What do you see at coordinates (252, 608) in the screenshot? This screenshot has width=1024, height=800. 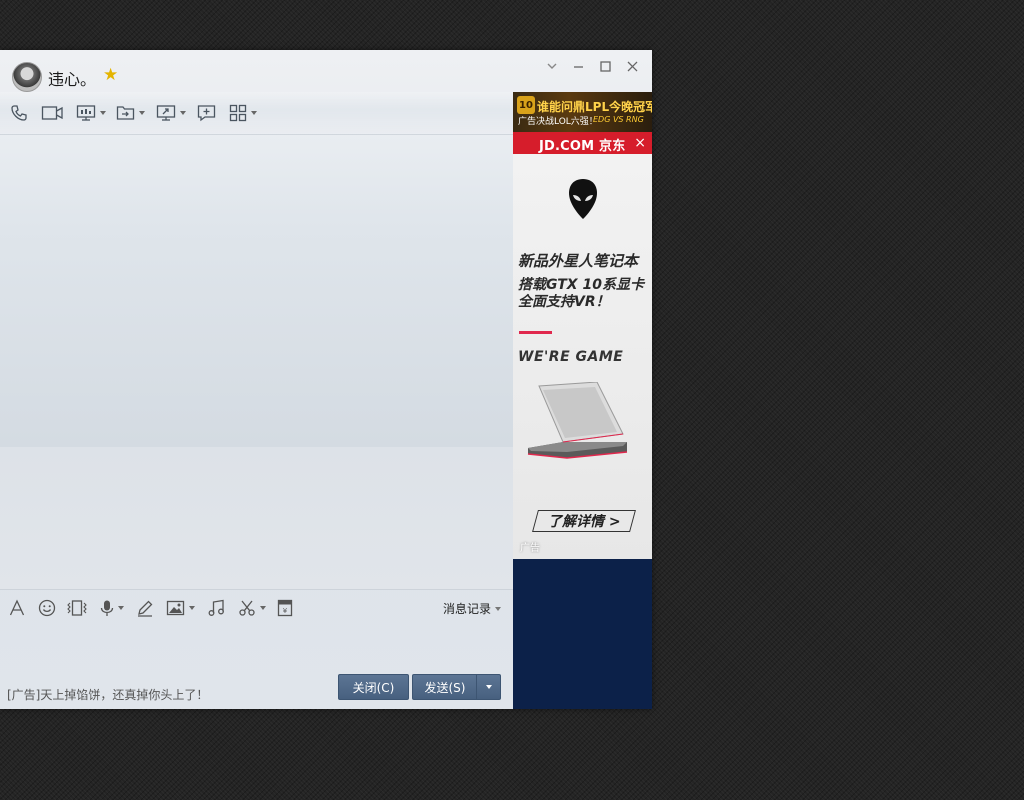 I see `screenshot-scissors-icon` at bounding box center [252, 608].